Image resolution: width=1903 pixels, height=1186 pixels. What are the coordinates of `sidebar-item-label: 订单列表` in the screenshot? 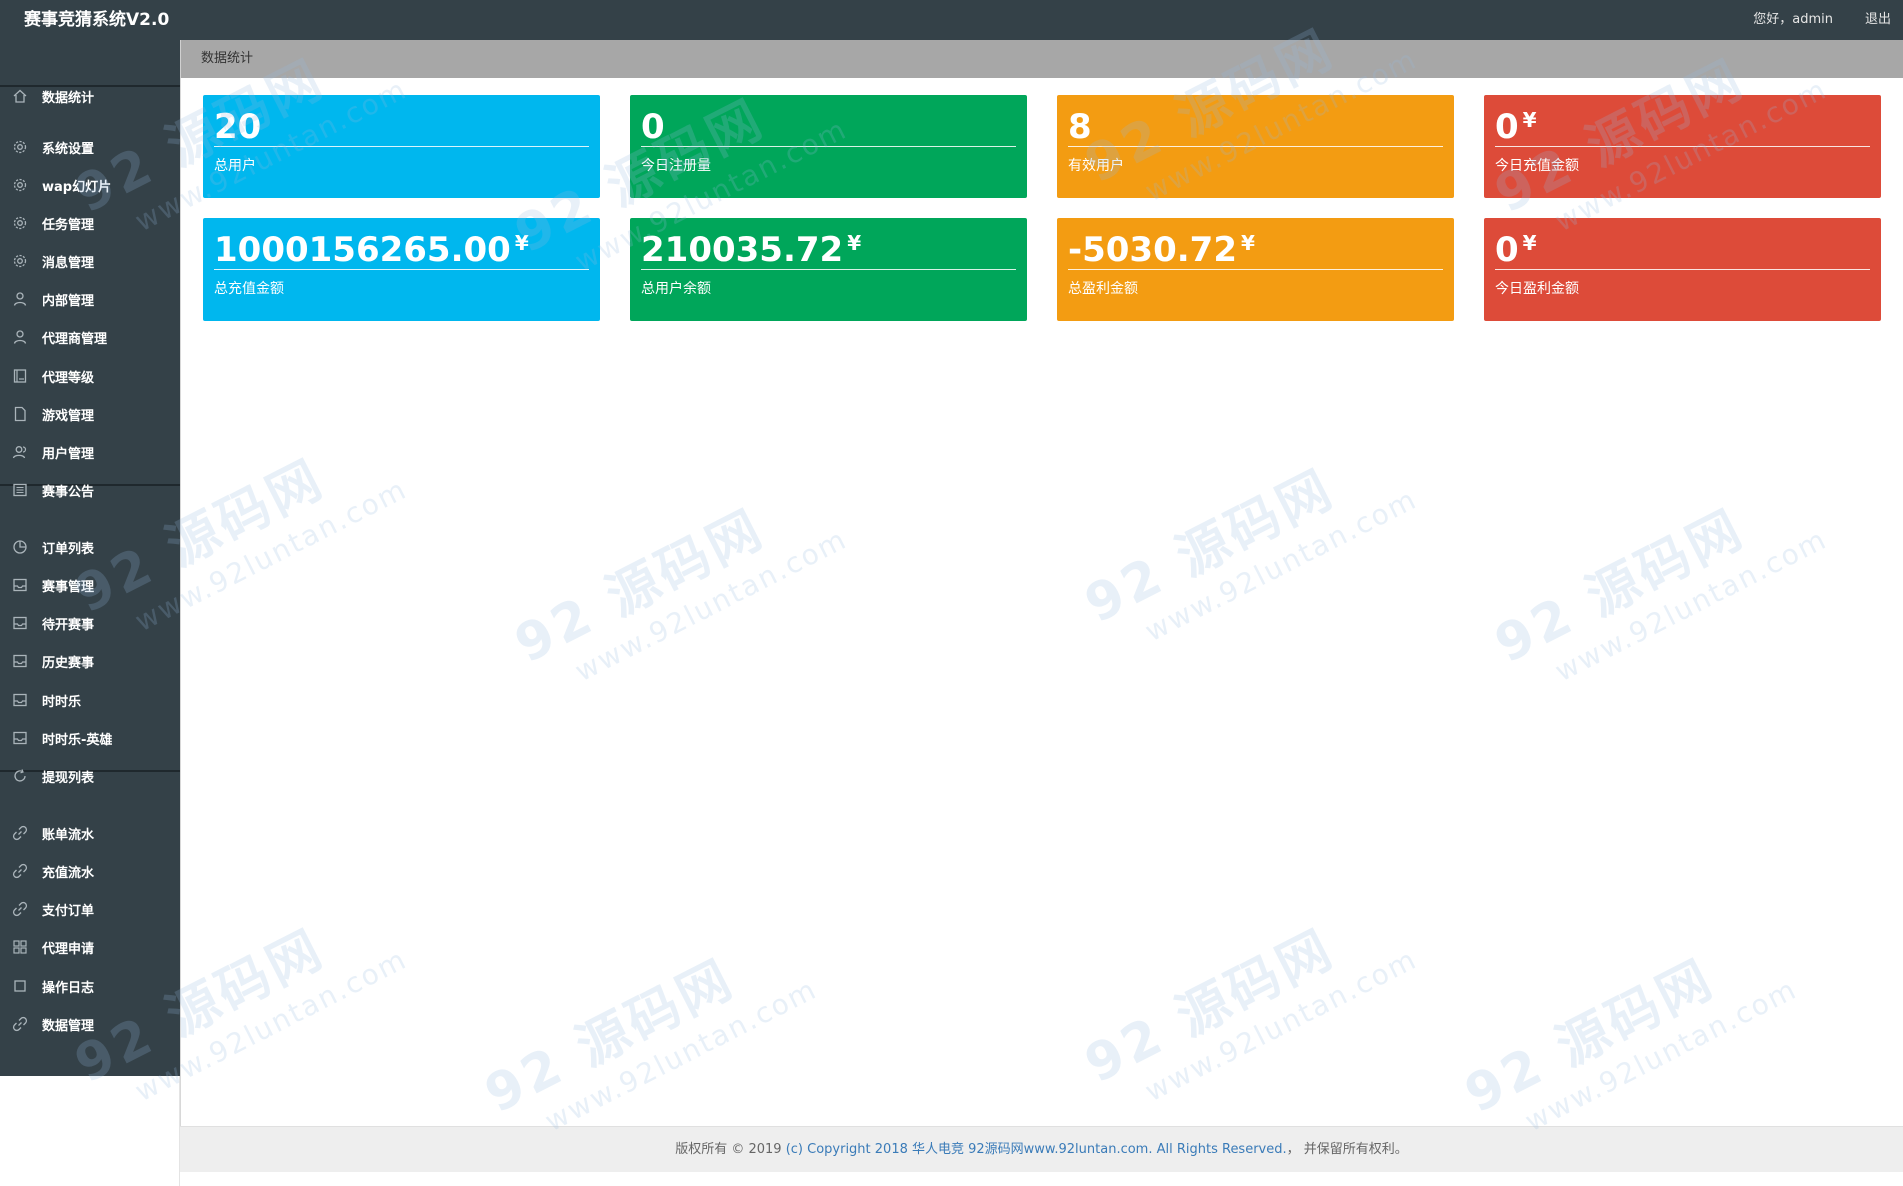 It's located at (68, 549).